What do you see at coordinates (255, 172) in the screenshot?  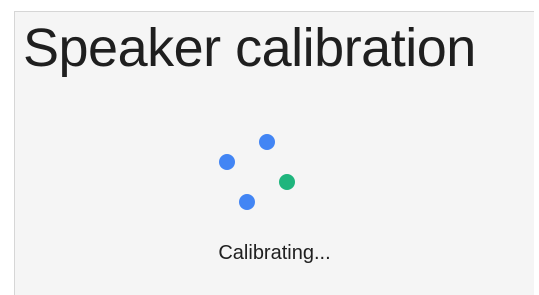 I see `calibration-progress-dots-icon` at bounding box center [255, 172].